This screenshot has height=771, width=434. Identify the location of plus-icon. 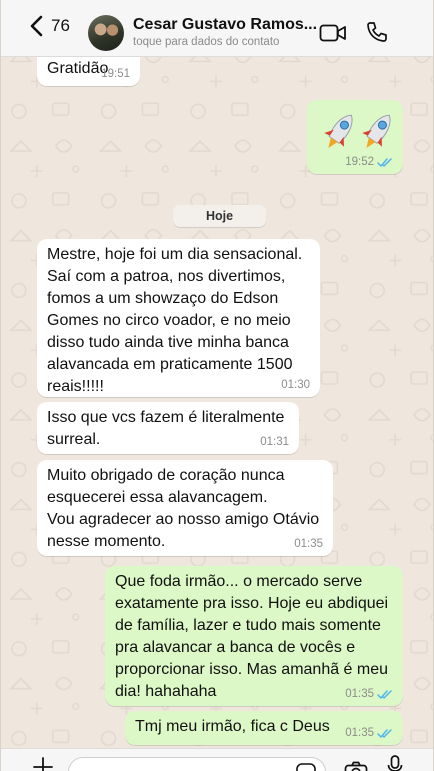
(43, 764).